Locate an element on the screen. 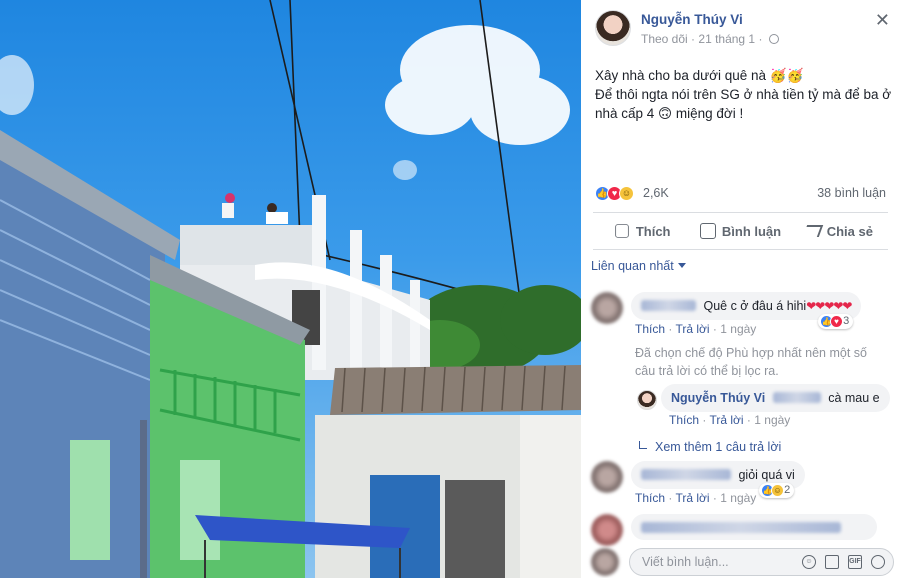 This screenshot has height=578, width=900. post-meta: Theo dõi · 21 tháng 1 · is located at coordinates (710, 39).